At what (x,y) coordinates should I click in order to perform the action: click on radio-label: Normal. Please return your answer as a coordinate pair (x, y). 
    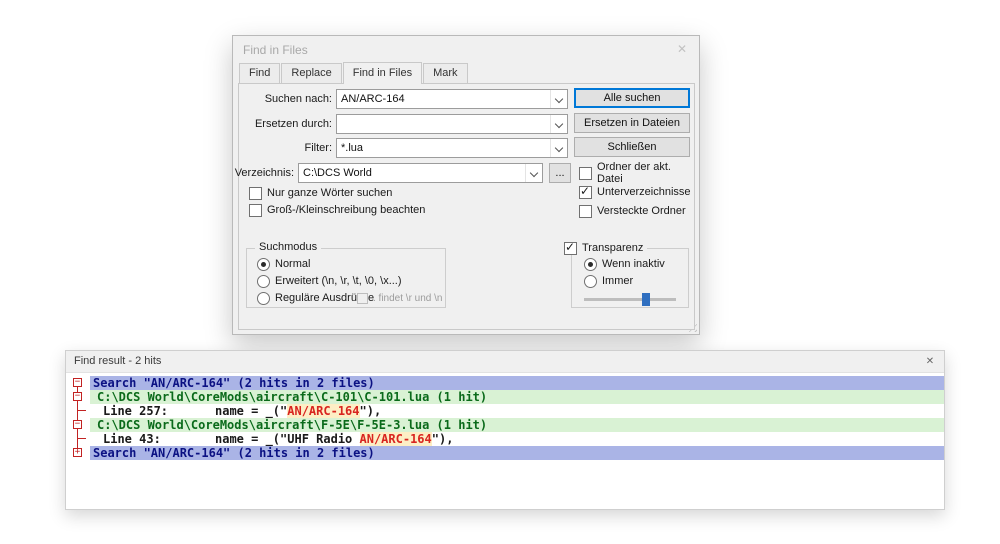
    Looking at the image, I should click on (293, 264).